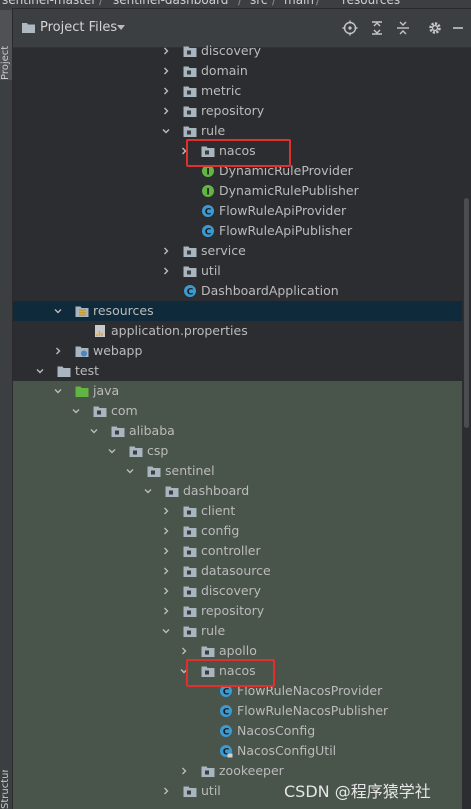 This screenshot has height=809, width=471. Describe the element at coordinates (158, 450) in the screenshot. I see `tree-item-label: csp` at that location.